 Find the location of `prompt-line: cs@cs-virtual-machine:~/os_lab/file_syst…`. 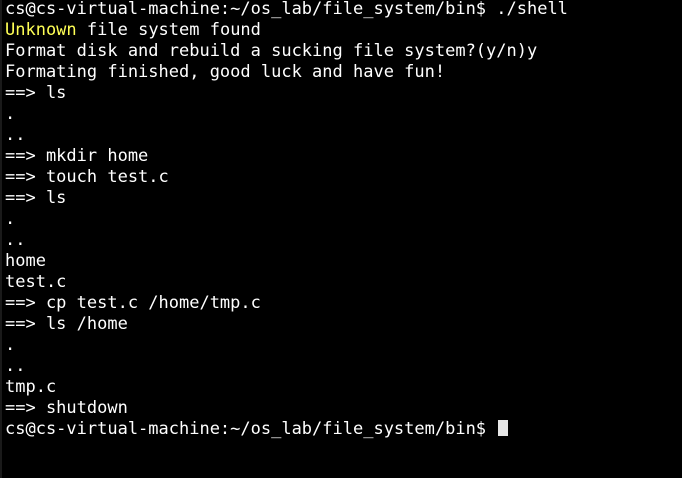

prompt-line: cs@cs-virtual-machine:~/os_lab/file_syst… is located at coordinates (286, 10).